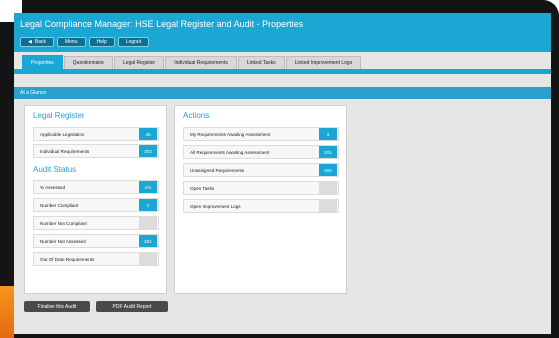 The image size is (559, 338). What do you see at coordinates (57, 306) in the screenshot?
I see `finalise-audit-button: Finalise this Audit` at bounding box center [57, 306].